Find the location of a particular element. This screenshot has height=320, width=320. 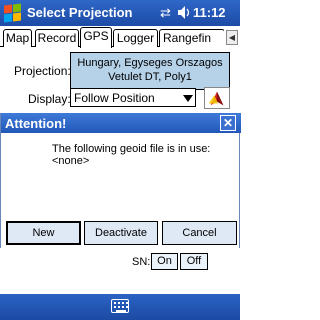

dialog-title: Attention! is located at coordinates (36, 123).